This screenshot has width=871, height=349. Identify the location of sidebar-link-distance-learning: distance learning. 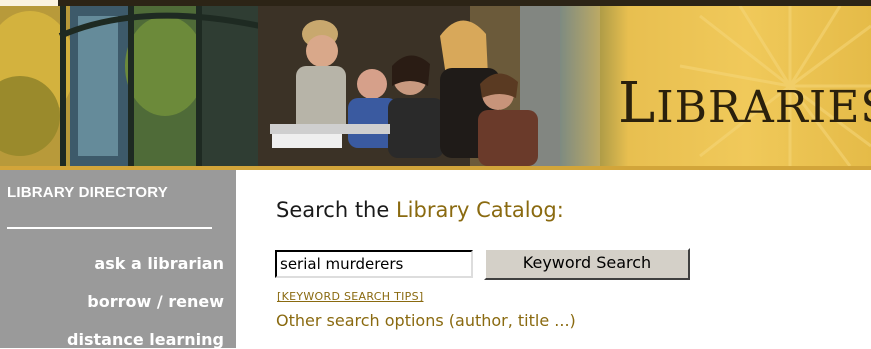
(145, 339).